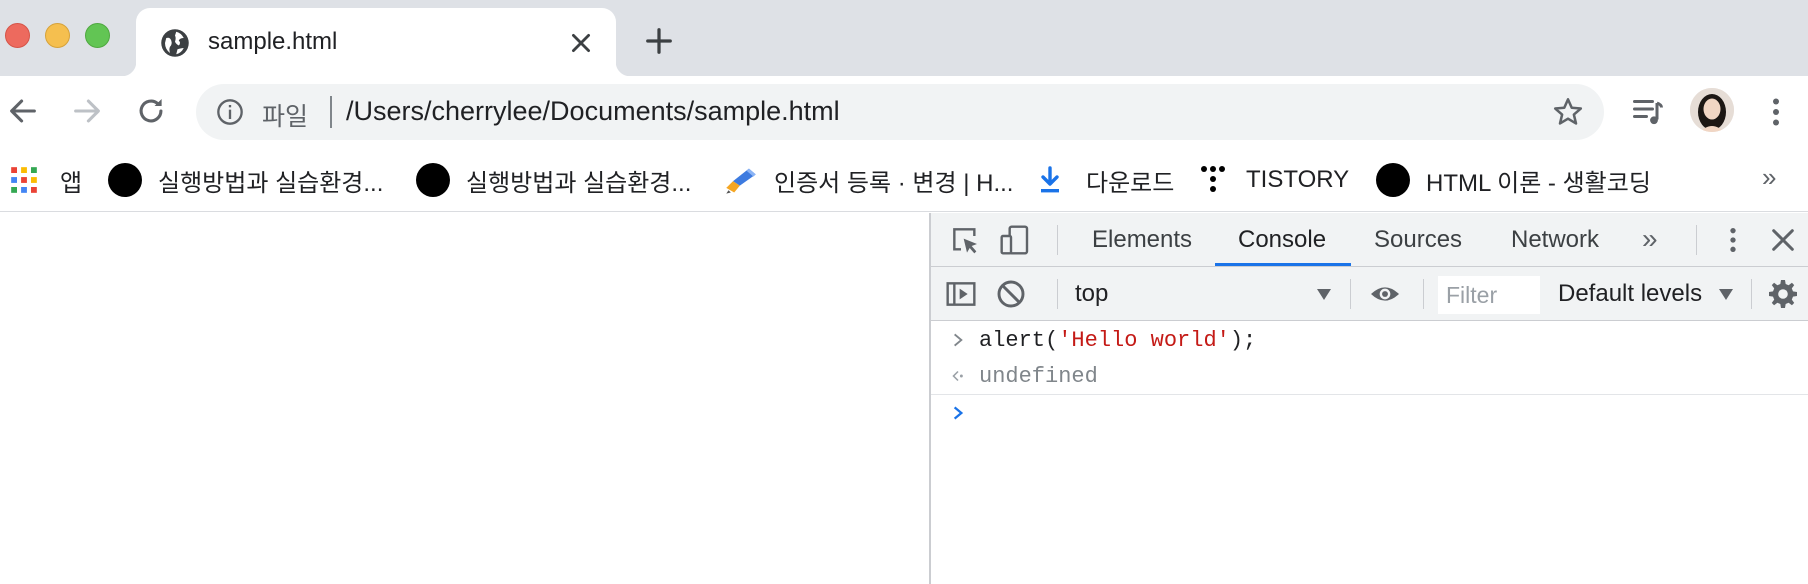  What do you see at coordinates (23, 111) in the screenshot?
I see `arrow-left-icon` at bounding box center [23, 111].